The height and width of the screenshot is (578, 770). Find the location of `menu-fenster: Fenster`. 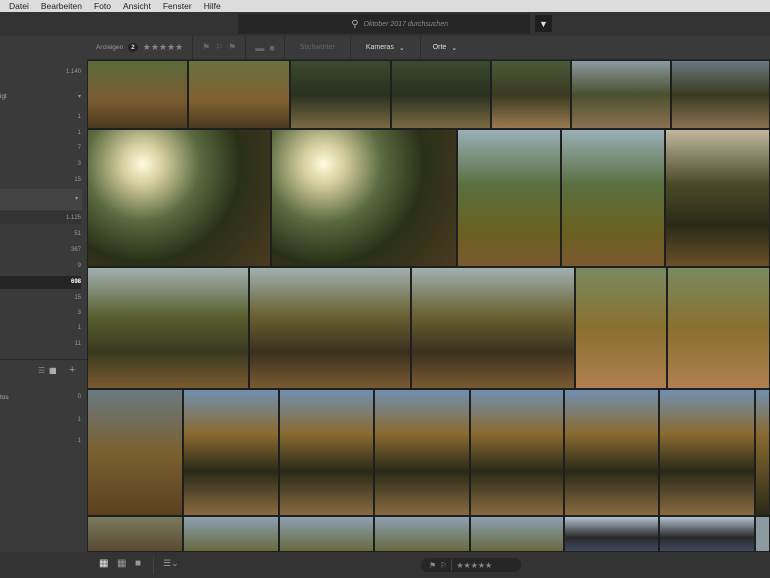

menu-fenster: Fenster is located at coordinates (177, 6).